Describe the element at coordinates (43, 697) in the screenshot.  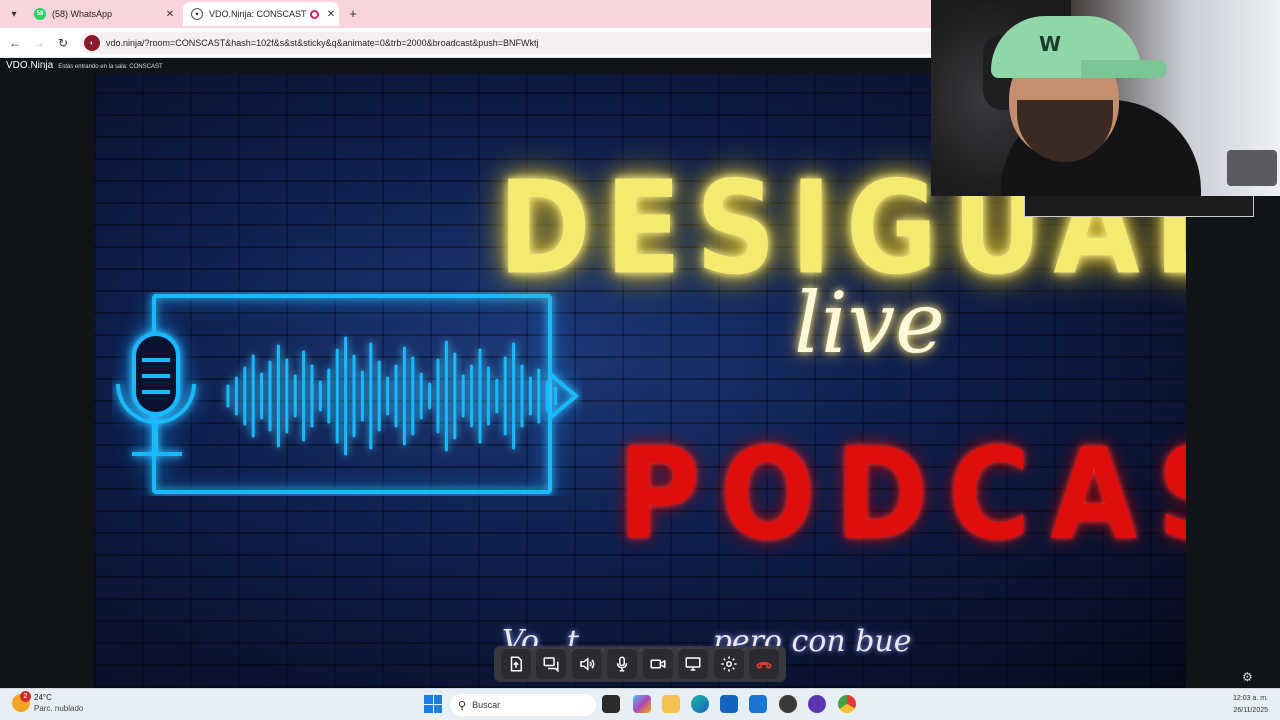
I see `weather-temp: 24°C` at that location.